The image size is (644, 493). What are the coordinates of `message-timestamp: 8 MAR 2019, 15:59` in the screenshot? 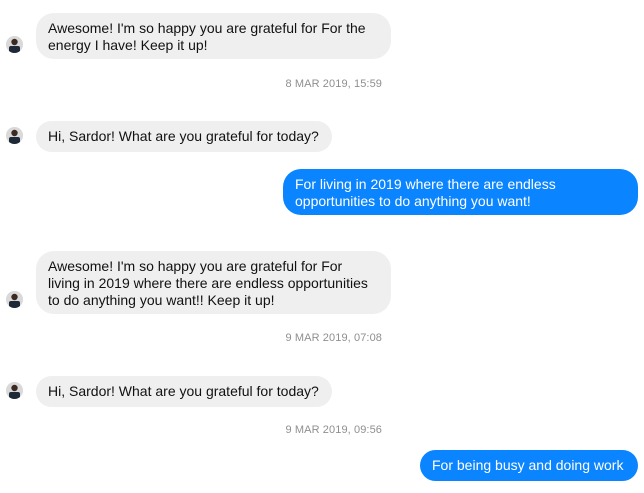 It's located at (333, 84).